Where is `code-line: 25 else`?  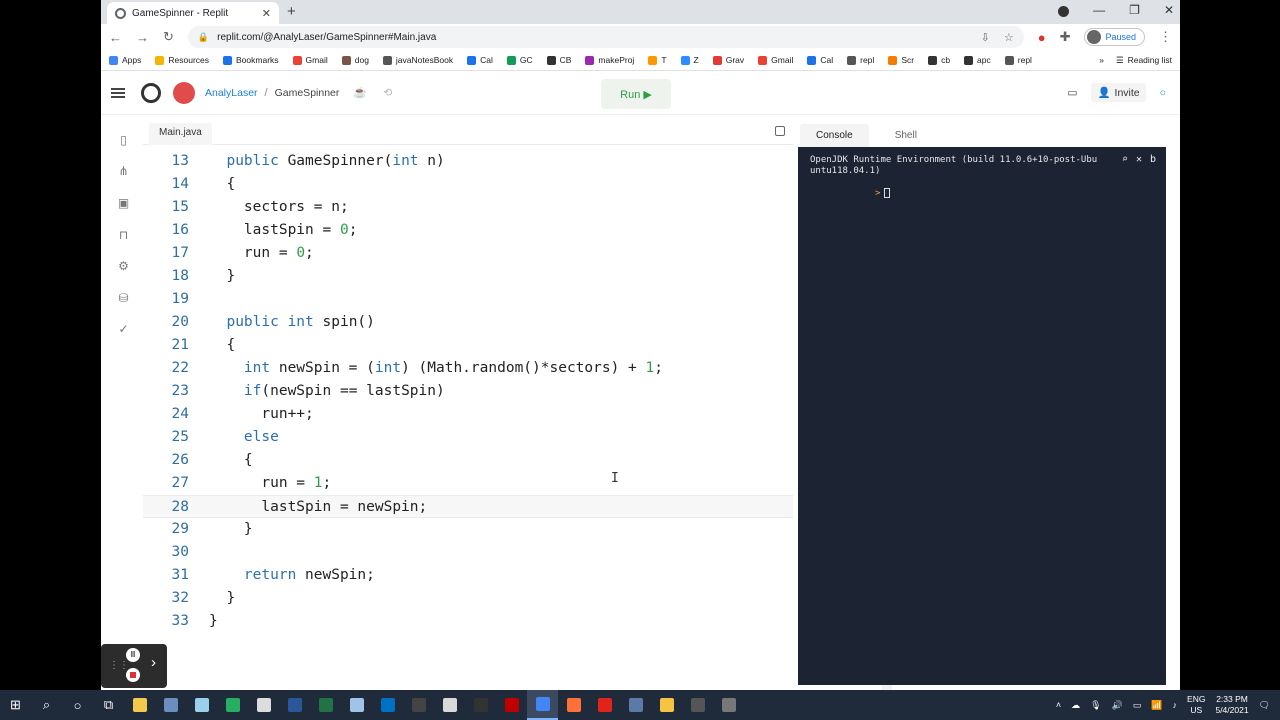 code-line: 25 else is located at coordinates (468, 437).